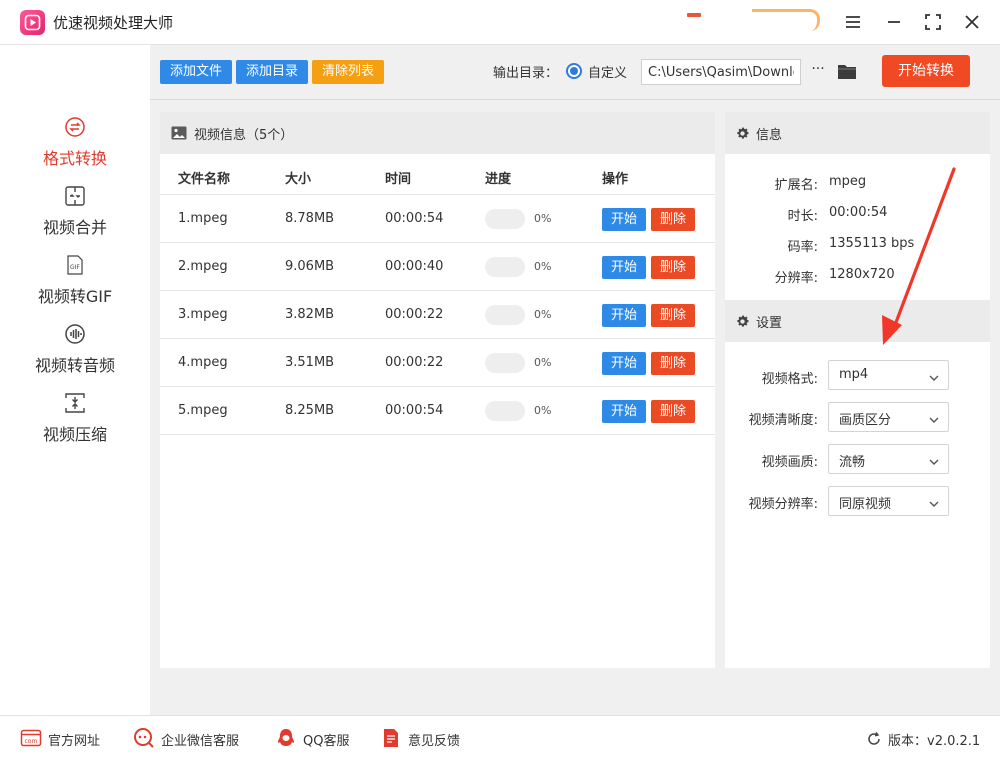 The image size is (1000, 760). Describe the element at coordinates (796, 278) in the screenshot. I see `resolution-label: 分辨率:` at that location.